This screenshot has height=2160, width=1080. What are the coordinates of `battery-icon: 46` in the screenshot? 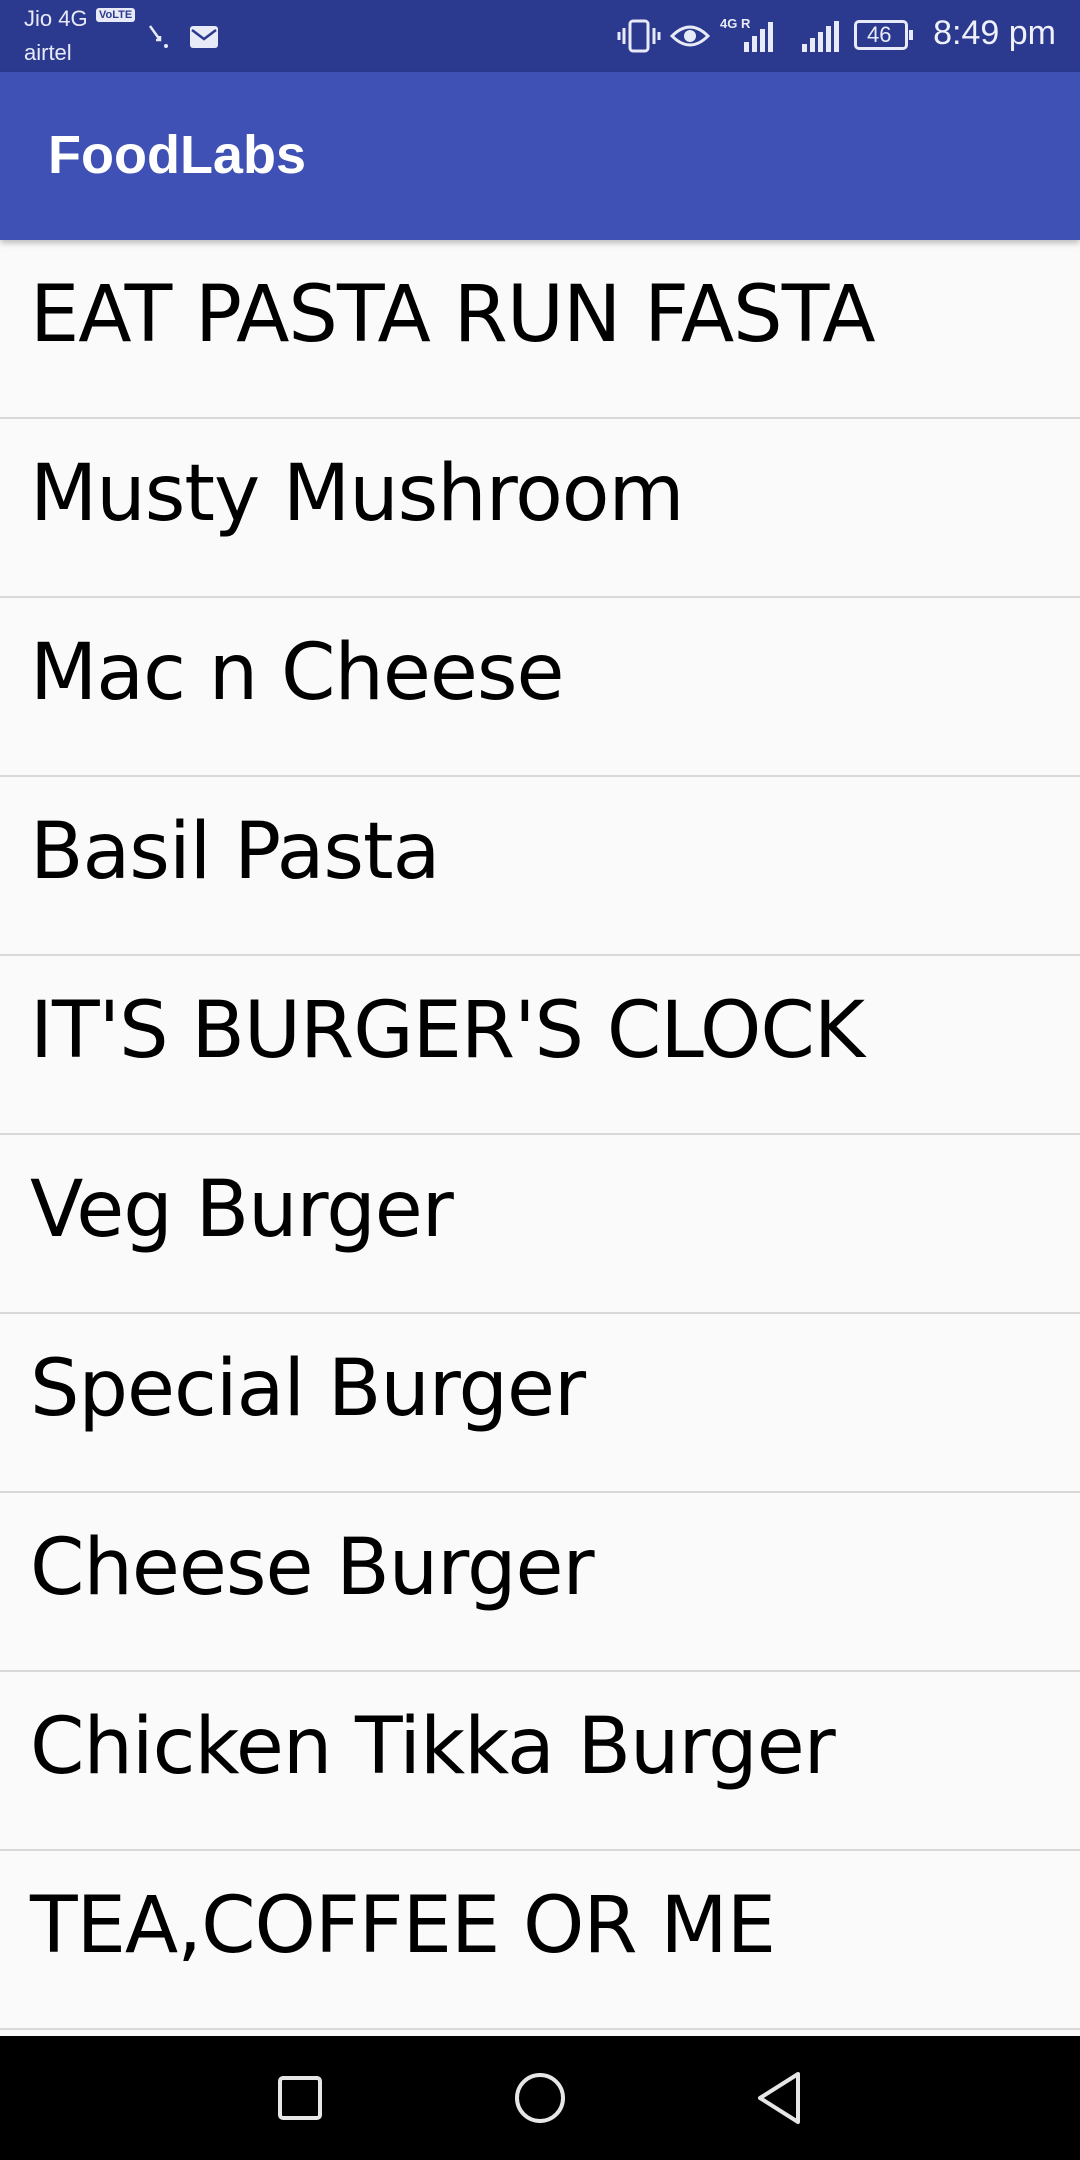 It's located at (883, 35).